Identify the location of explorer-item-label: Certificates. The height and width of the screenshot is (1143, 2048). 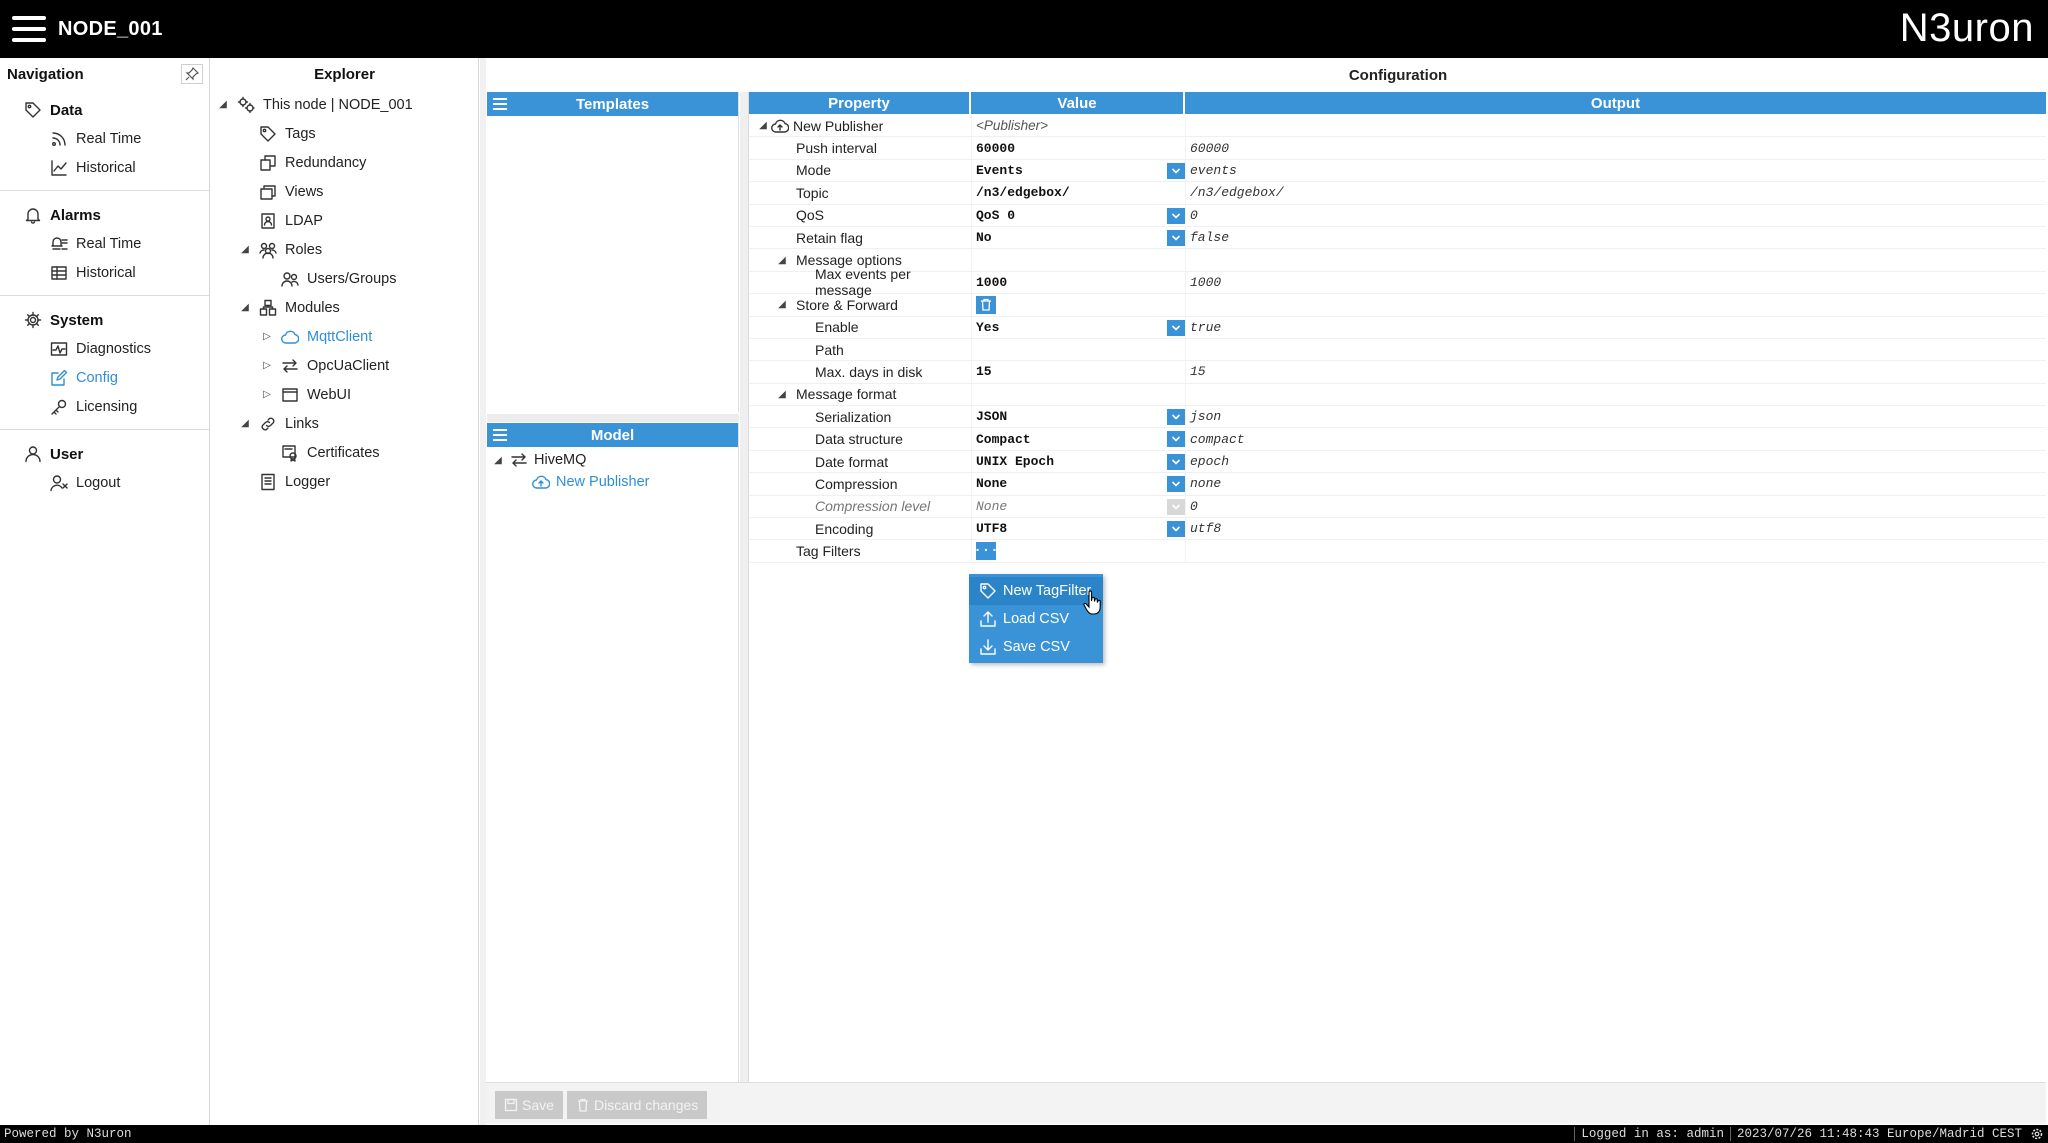
(343, 452).